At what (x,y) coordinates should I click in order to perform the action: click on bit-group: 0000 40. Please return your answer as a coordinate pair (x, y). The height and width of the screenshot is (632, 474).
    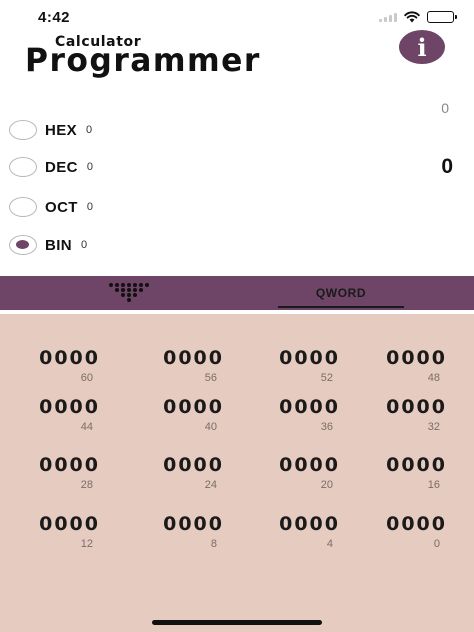
    Looking at the image, I should click on (184, 414).